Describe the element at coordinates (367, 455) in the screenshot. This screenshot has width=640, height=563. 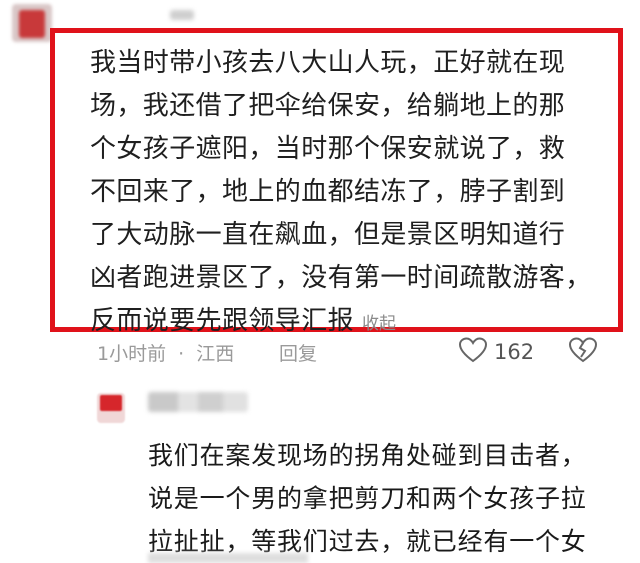
I see `comment-line: 我们在案发现场的拐角处碰到目击者，` at that location.